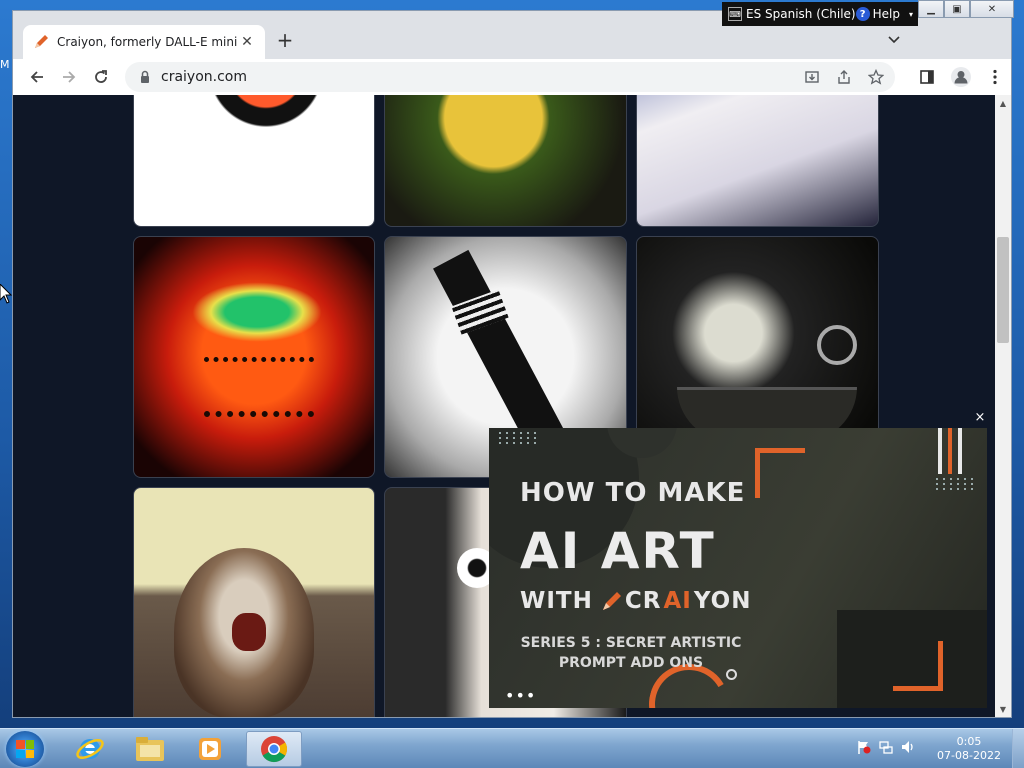  Describe the element at coordinates (886, 14) in the screenshot. I see `help-label: Help` at that location.